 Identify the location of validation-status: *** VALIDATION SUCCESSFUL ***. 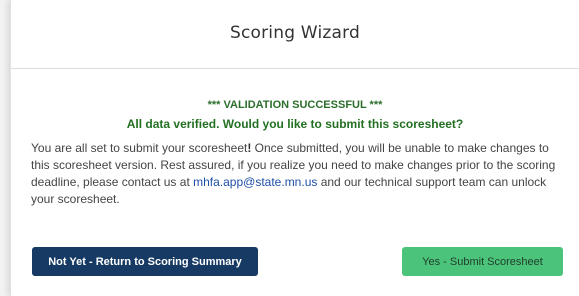
(295, 105).